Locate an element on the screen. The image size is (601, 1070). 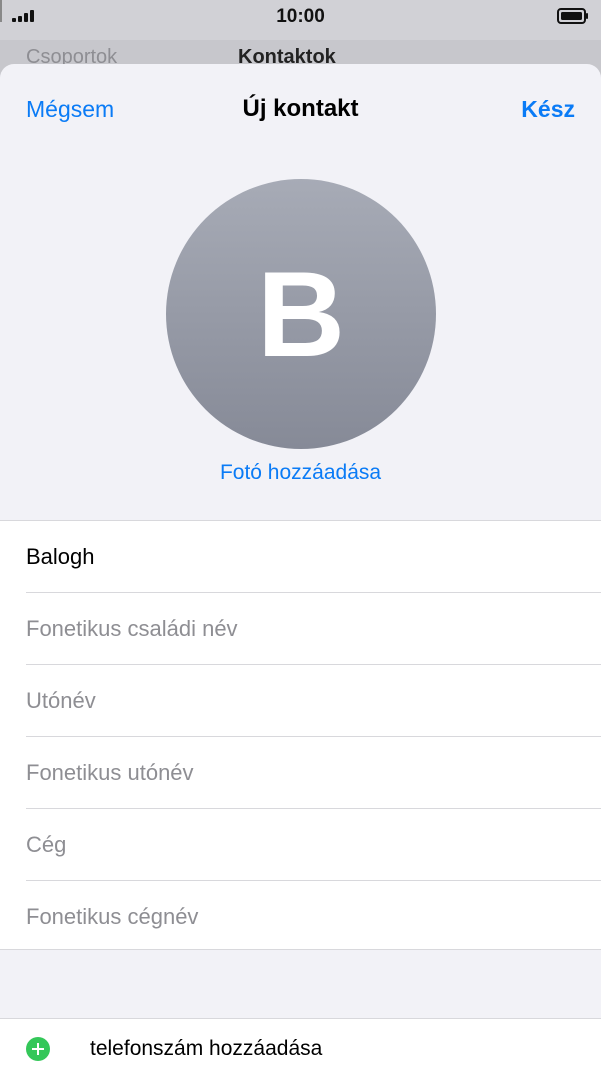
avatar-initial: B is located at coordinates (301, 314).